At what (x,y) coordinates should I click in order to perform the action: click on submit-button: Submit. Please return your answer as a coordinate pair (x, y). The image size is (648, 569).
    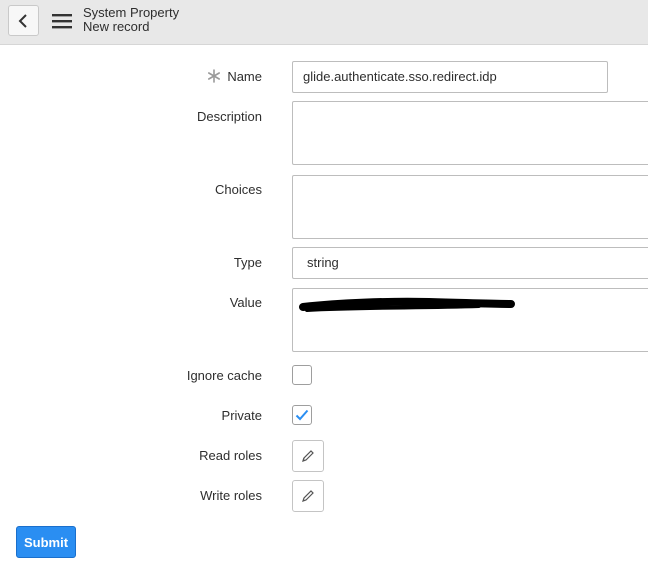
    Looking at the image, I should click on (46, 542).